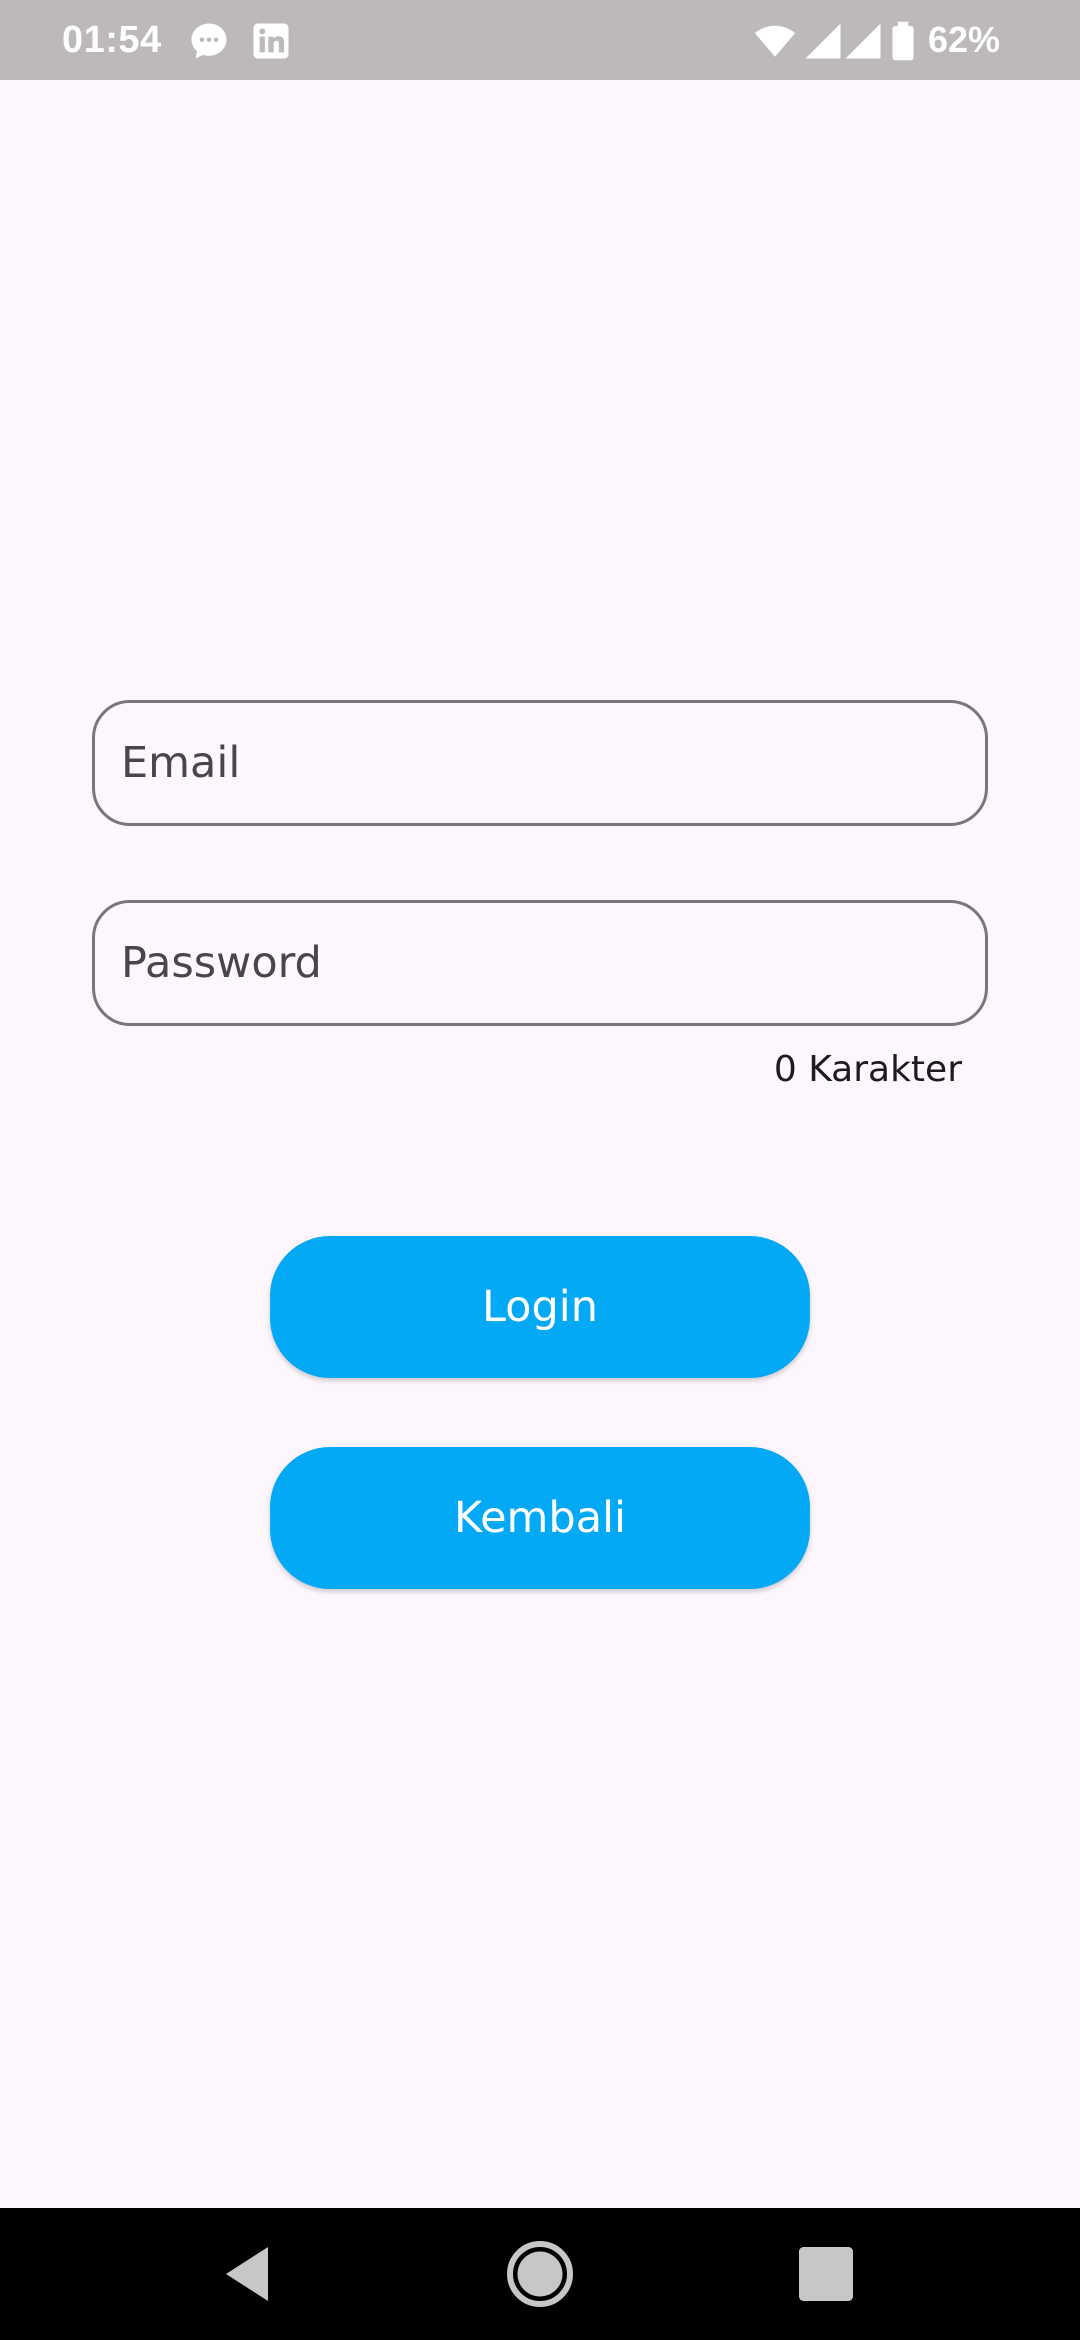 The height and width of the screenshot is (2340, 1080). Describe the element at coordinates (271, 41) in the screenshot. I see `linkedin-icon` at that location.